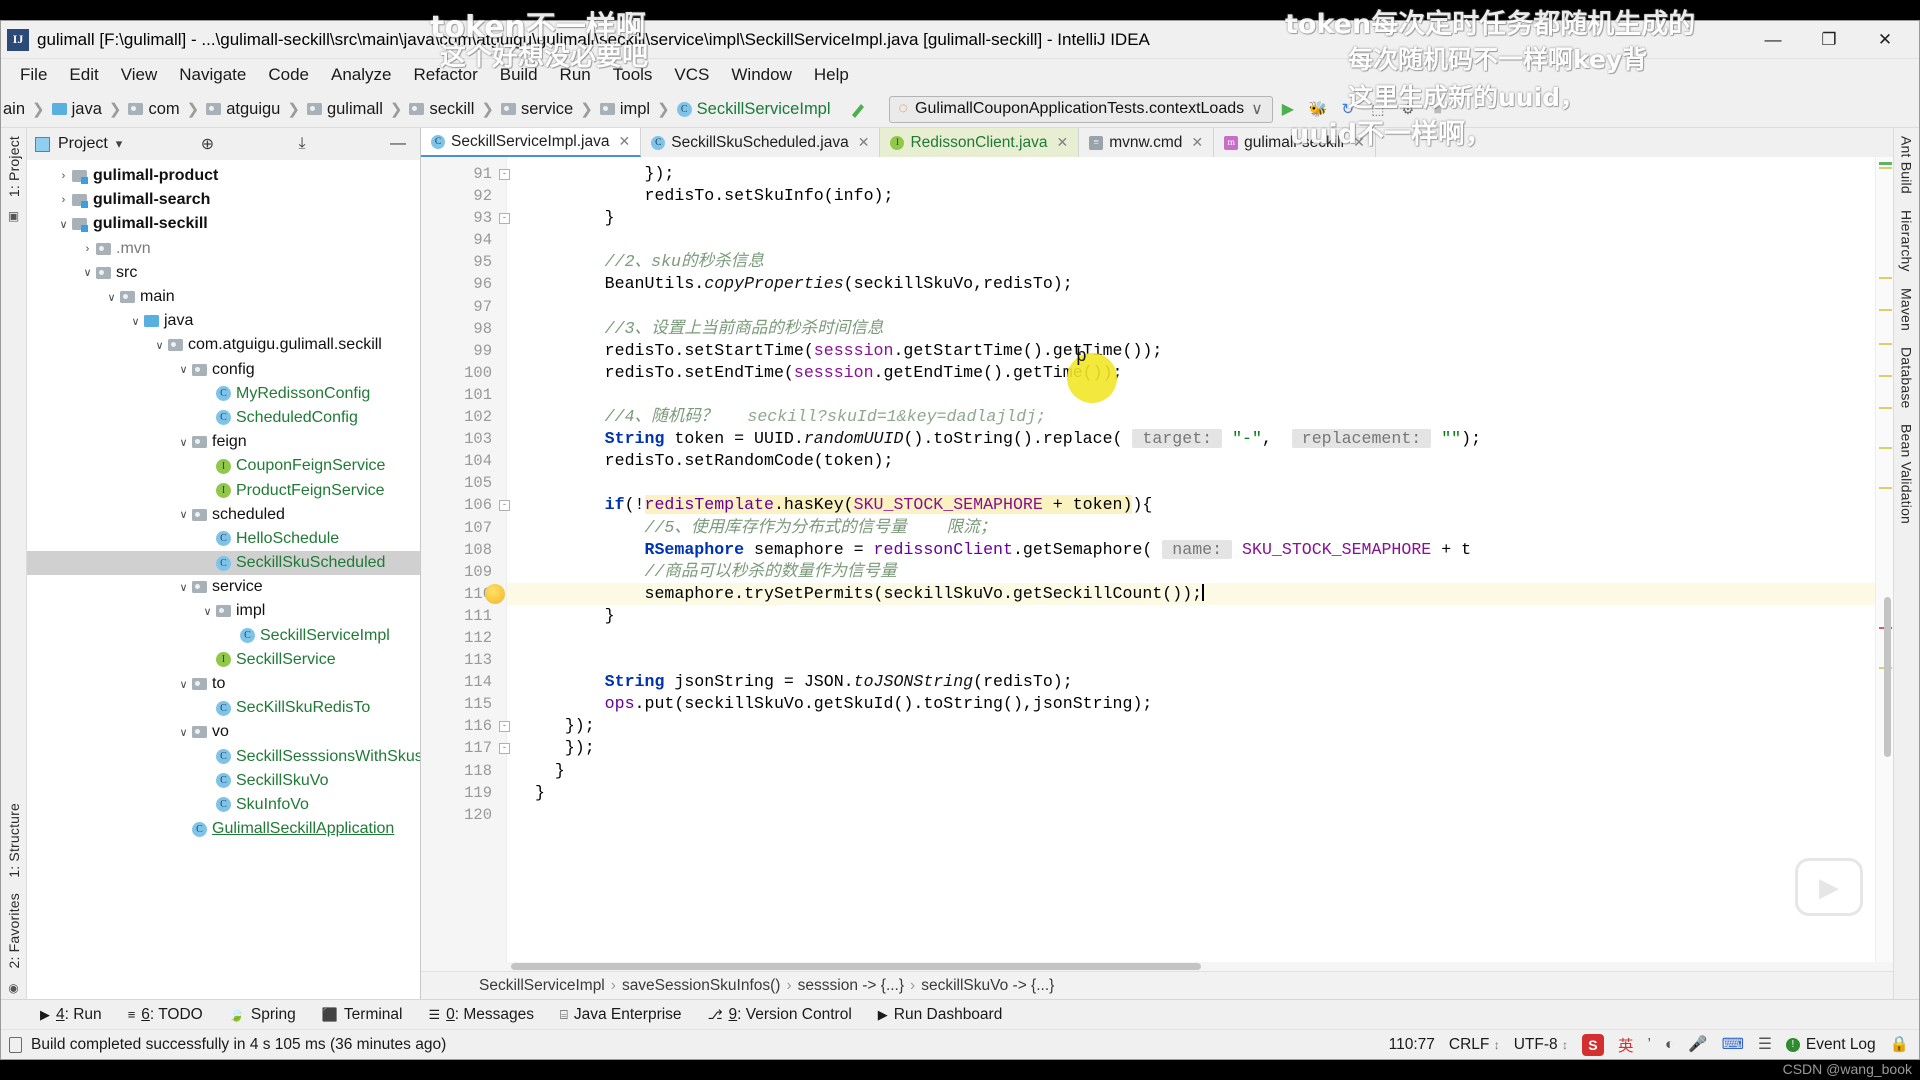 Image resolution: width=1920 pixels, height=1080 pixels. Describe the element at coordinates (1899, 1044) in the screenshot. I see `lock-icon: 🔒` at that location.